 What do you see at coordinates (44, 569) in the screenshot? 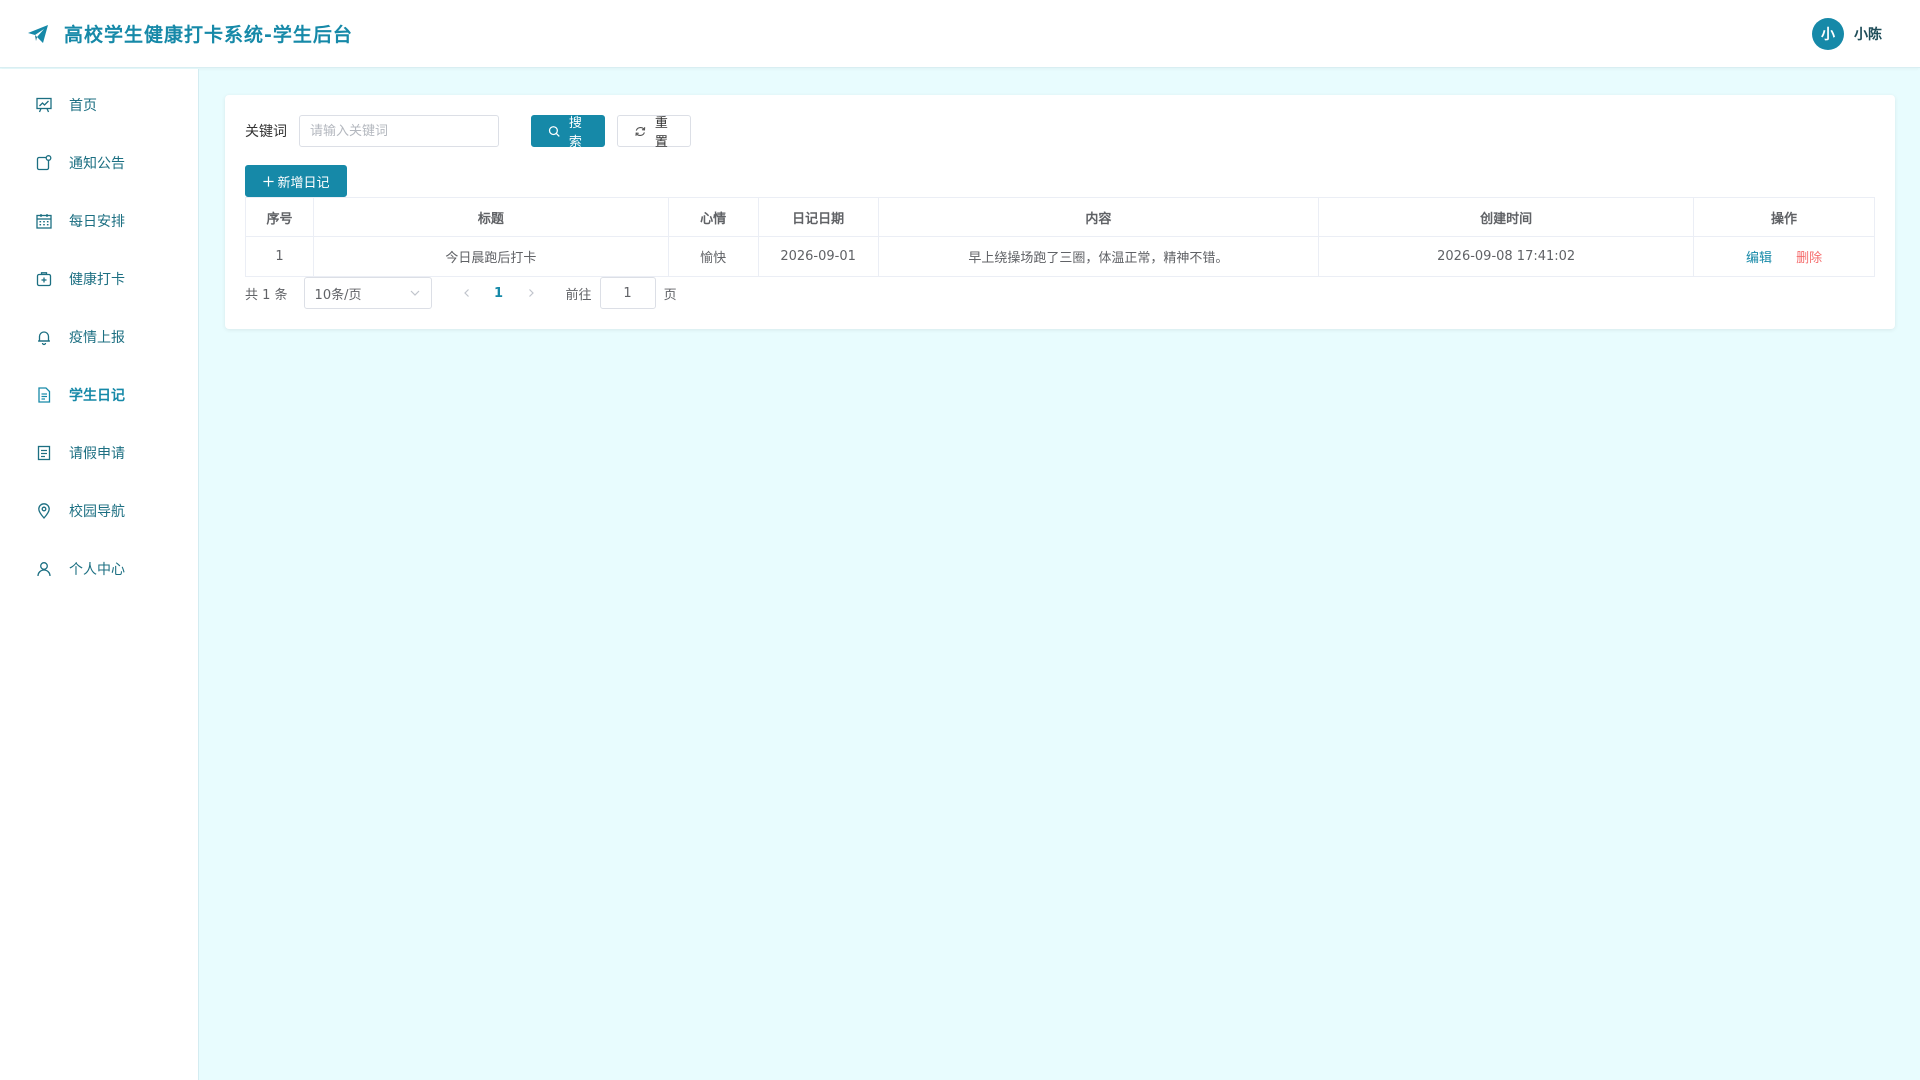
I see `user-icon` at bounding box center [44, 569].